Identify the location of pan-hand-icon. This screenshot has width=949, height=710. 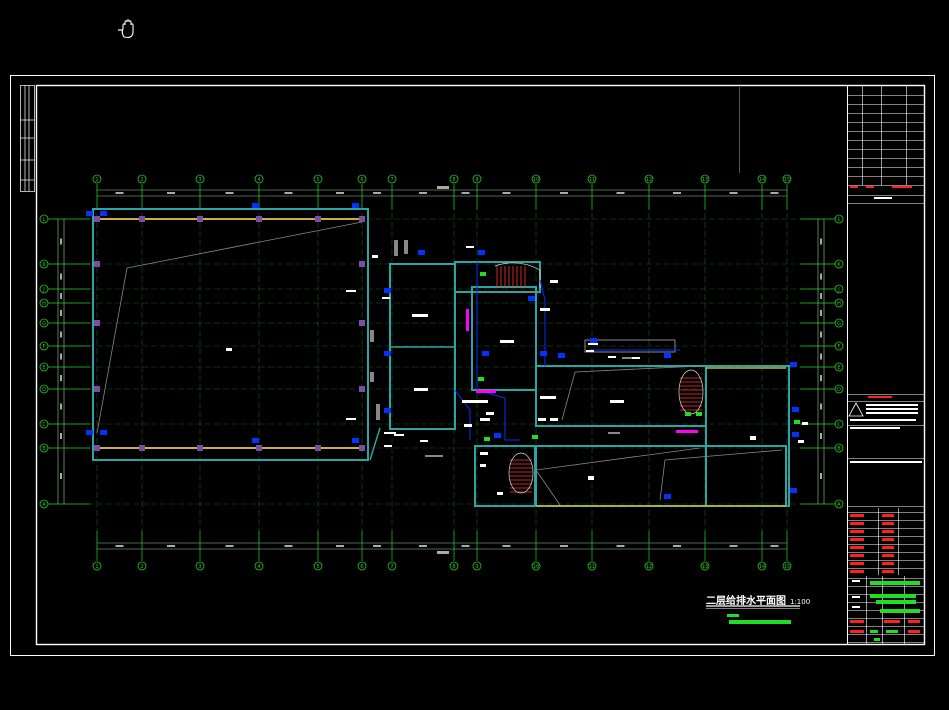
(126, 29).